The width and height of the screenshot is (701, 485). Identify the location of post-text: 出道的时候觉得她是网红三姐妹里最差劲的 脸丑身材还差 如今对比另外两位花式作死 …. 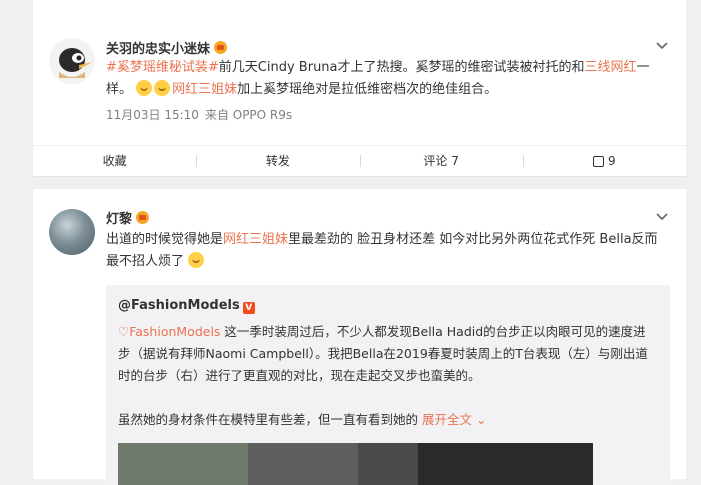
(382, 250).